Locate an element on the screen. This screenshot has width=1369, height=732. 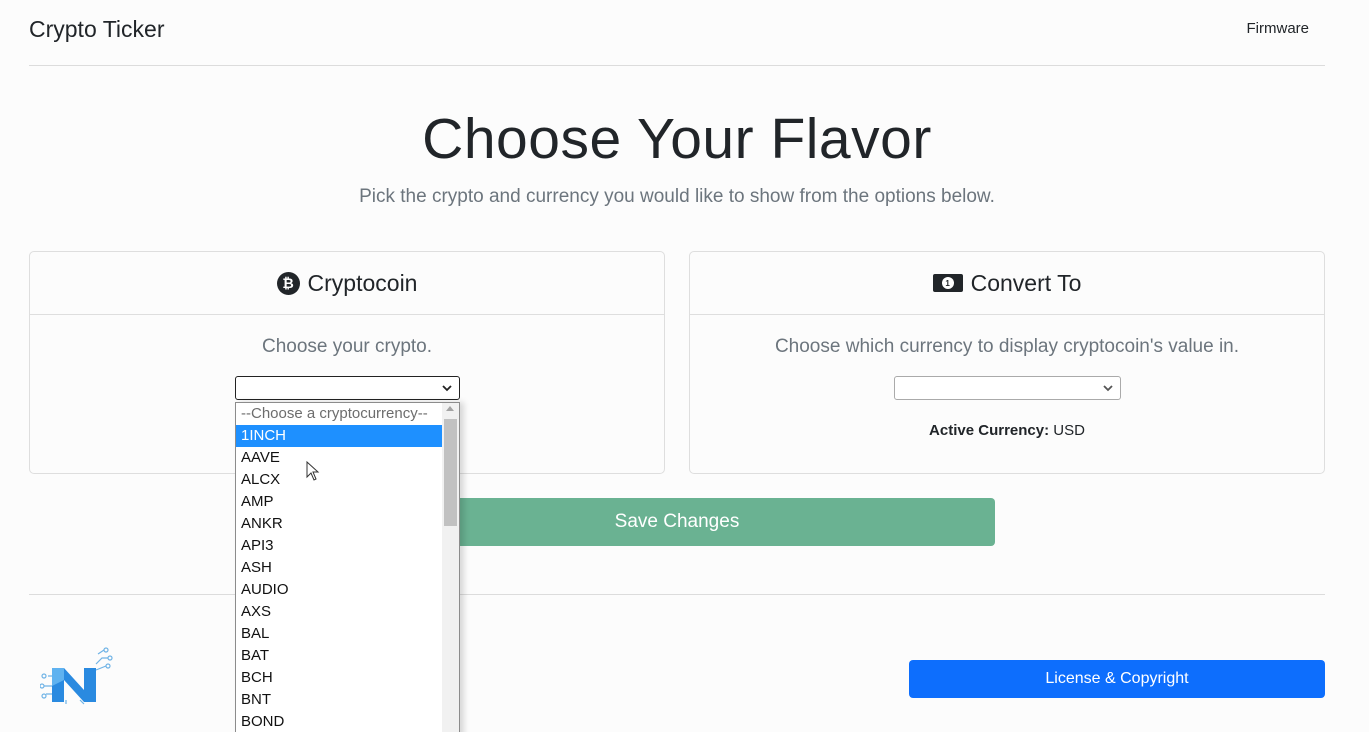
dropdown-option: BOND is located at coordinates (339, 721).